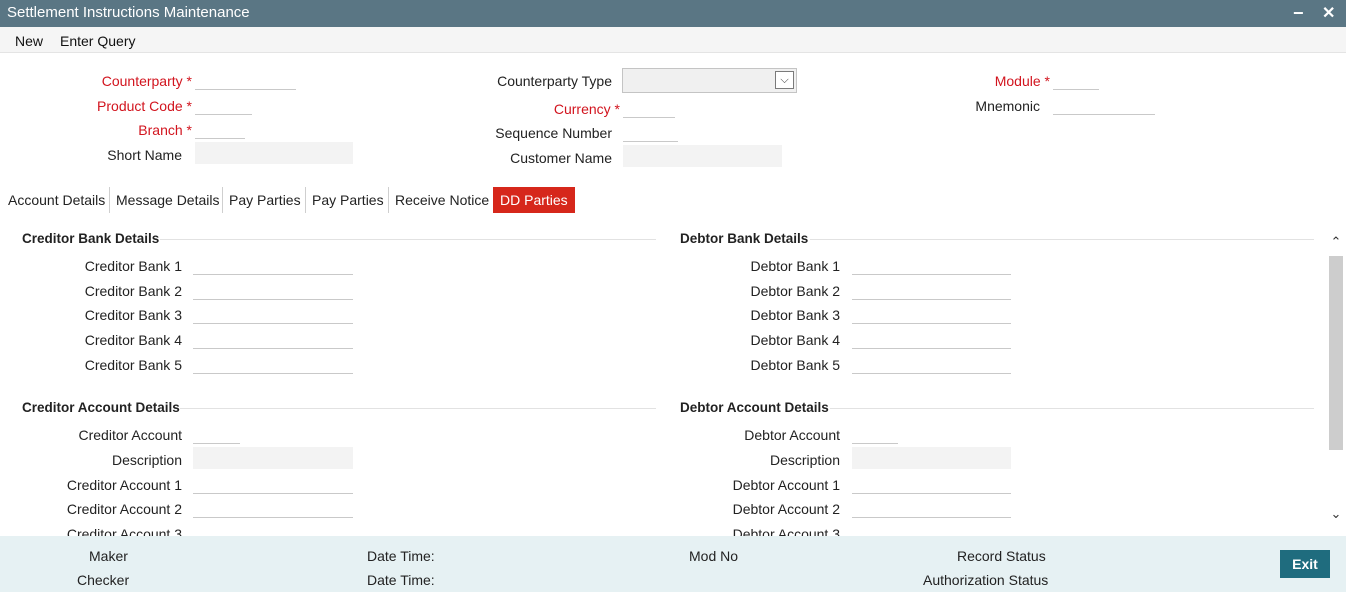 The width and height of the screenshot is (1346, 592). Describe the element at coordinates (146, 460) in the screenshot. I see `creditor-description-label: Description` at that location.